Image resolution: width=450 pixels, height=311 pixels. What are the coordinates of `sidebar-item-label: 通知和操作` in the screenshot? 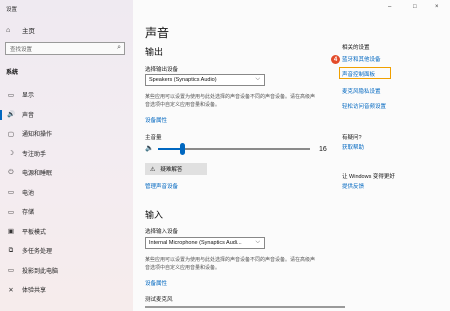 It's located at (37, 135).